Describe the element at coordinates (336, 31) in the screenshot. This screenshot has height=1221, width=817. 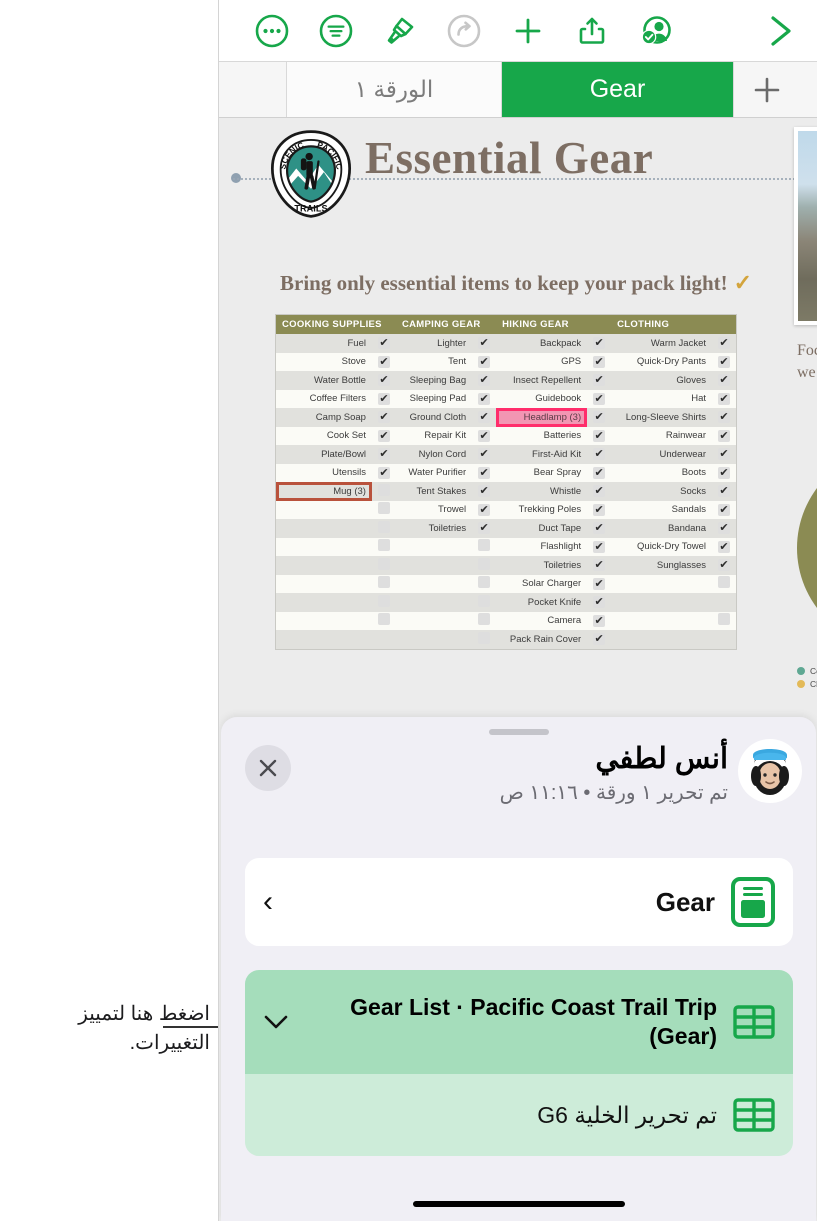
I see `format-icon` at that location.